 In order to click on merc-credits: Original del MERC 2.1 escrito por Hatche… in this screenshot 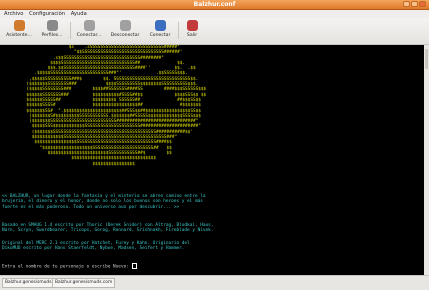, I will do `click(96, 246)`.